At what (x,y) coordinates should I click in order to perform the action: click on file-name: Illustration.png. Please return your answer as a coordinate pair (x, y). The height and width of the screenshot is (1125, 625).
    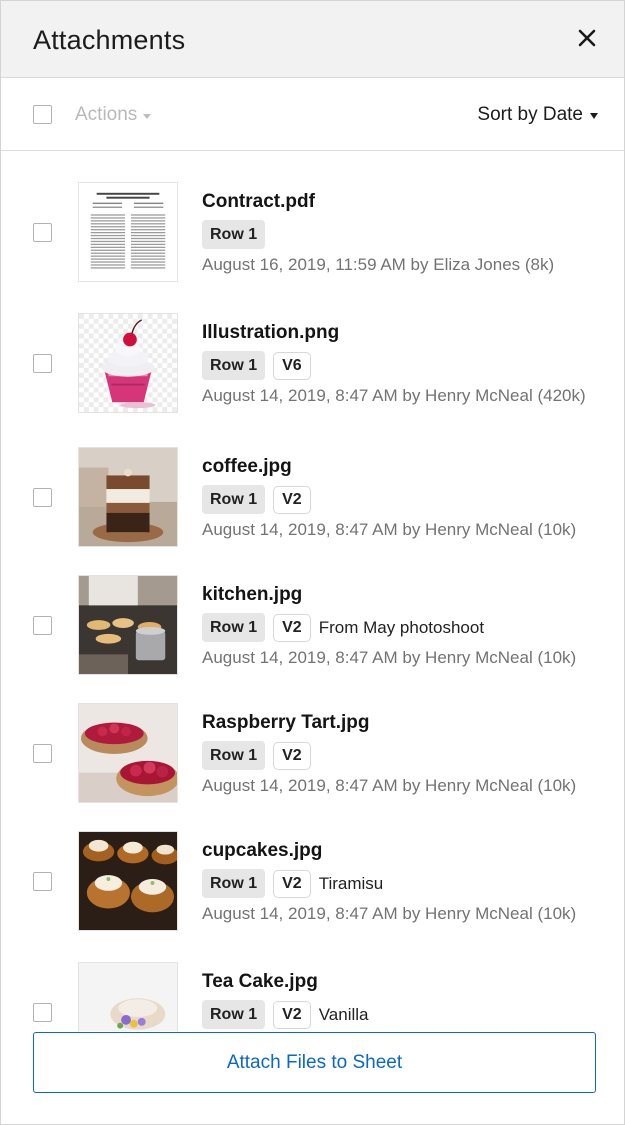
    Looking at the image, I should click on (270, 333).